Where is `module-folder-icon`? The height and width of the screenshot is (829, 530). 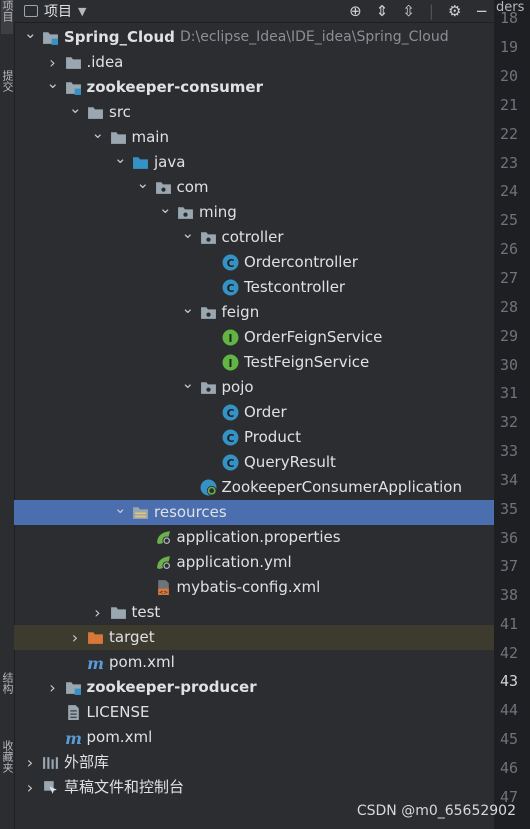
module-folder-icon is located at coordinates (73, 87).